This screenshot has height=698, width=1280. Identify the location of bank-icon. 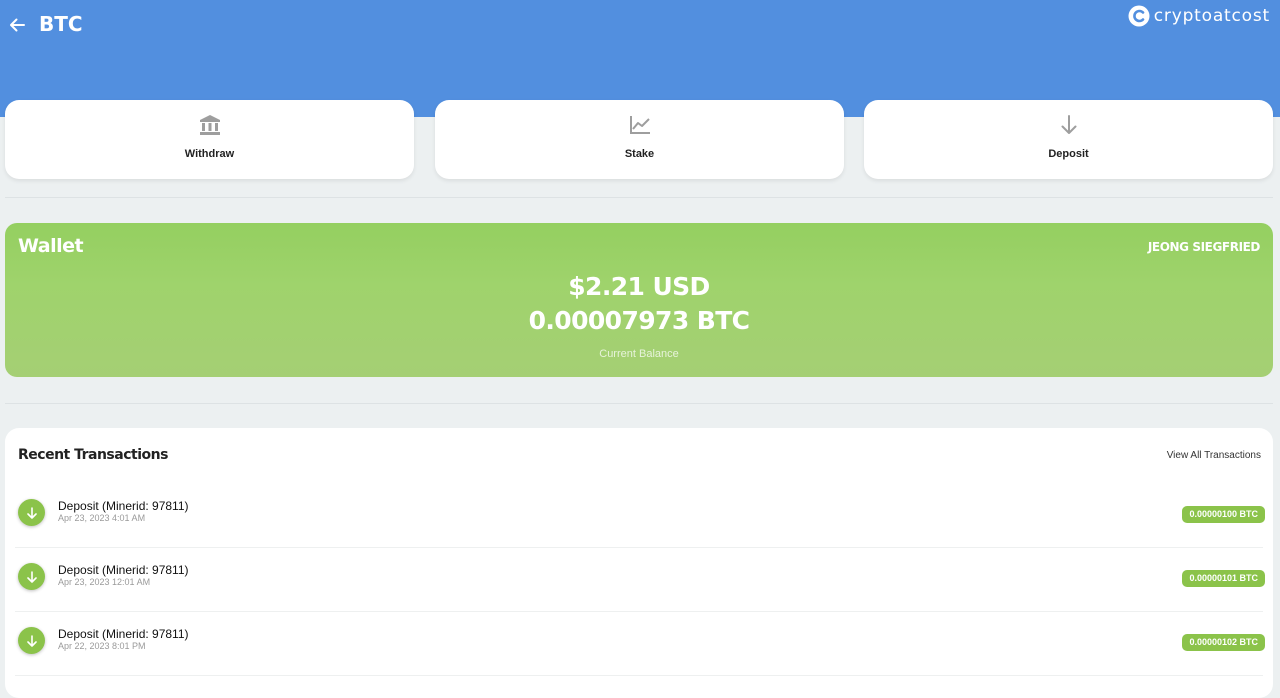
(209, 125).